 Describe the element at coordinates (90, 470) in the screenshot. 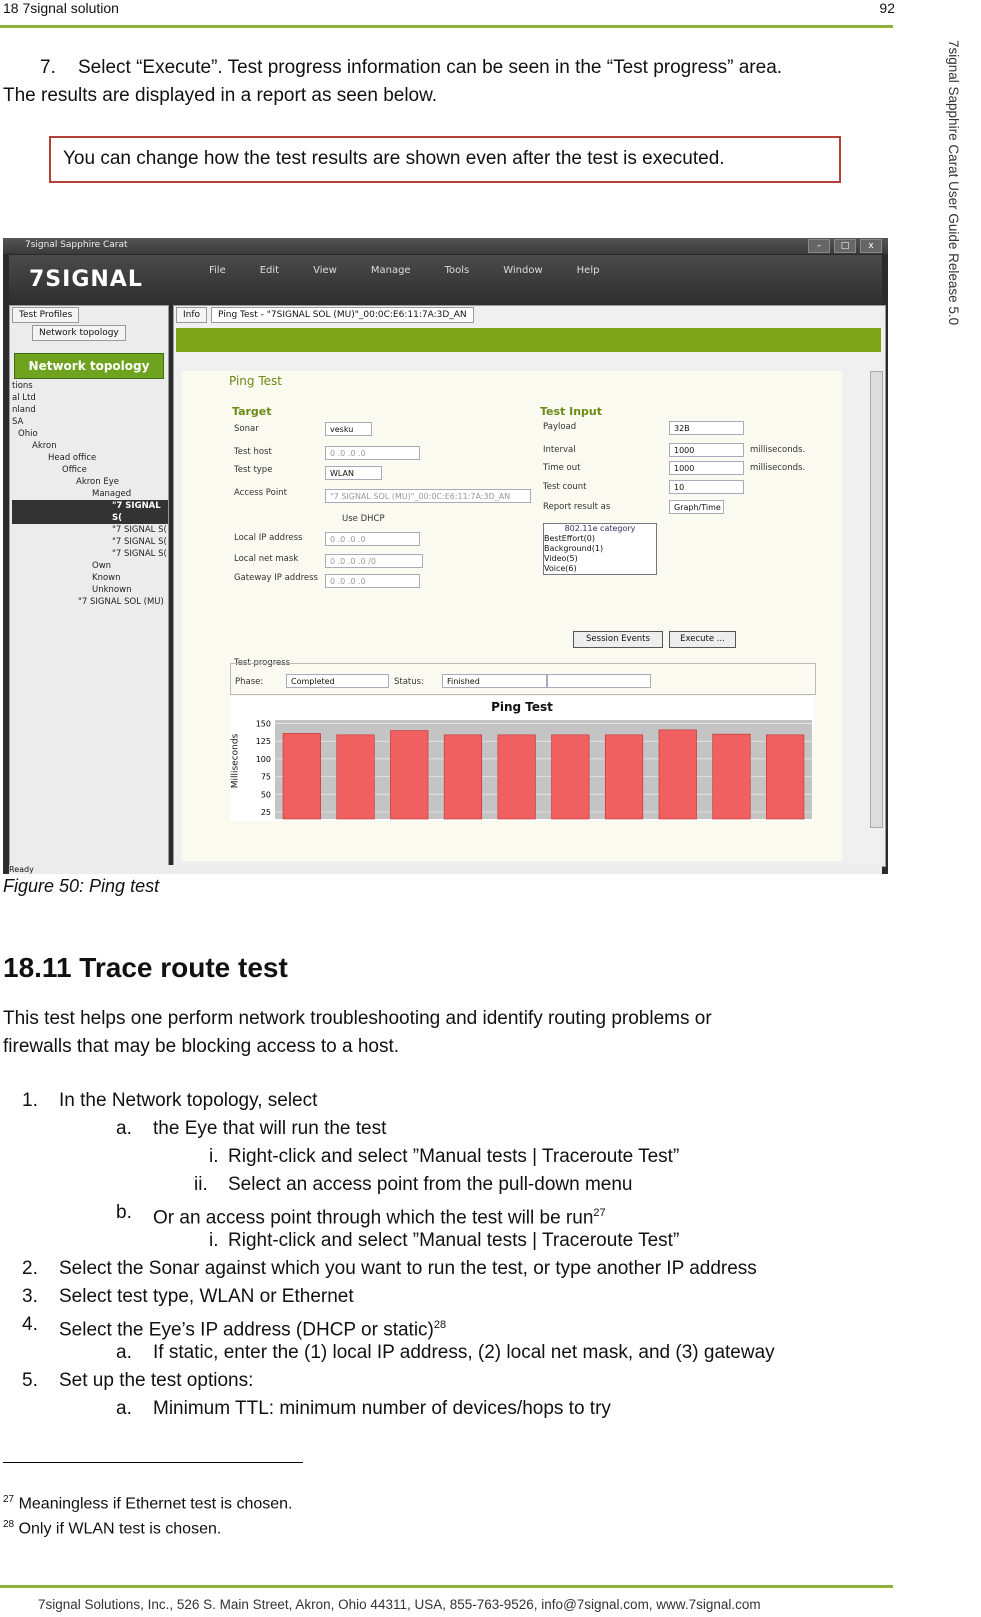

I see `tree-item: Office` at that location.